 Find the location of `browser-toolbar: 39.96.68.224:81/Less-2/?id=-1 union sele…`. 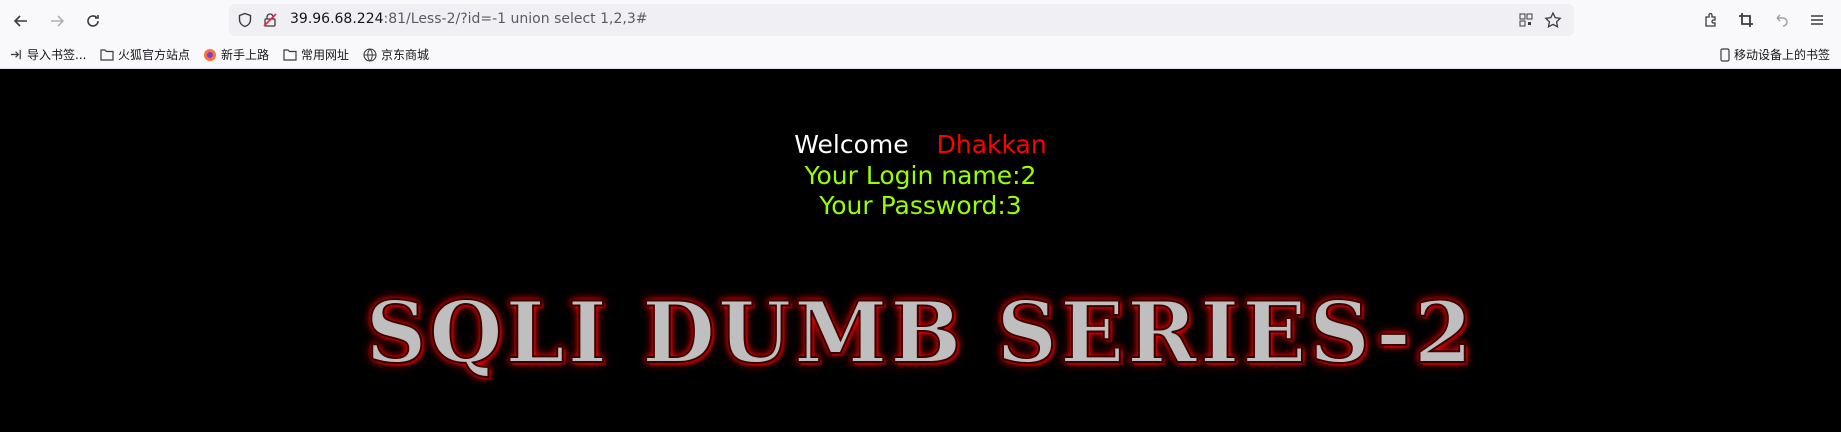

browser-toolbar: 39.96.68.224:81/Less-2/?id=-1 union sele… is located at coordinates (920, 20).